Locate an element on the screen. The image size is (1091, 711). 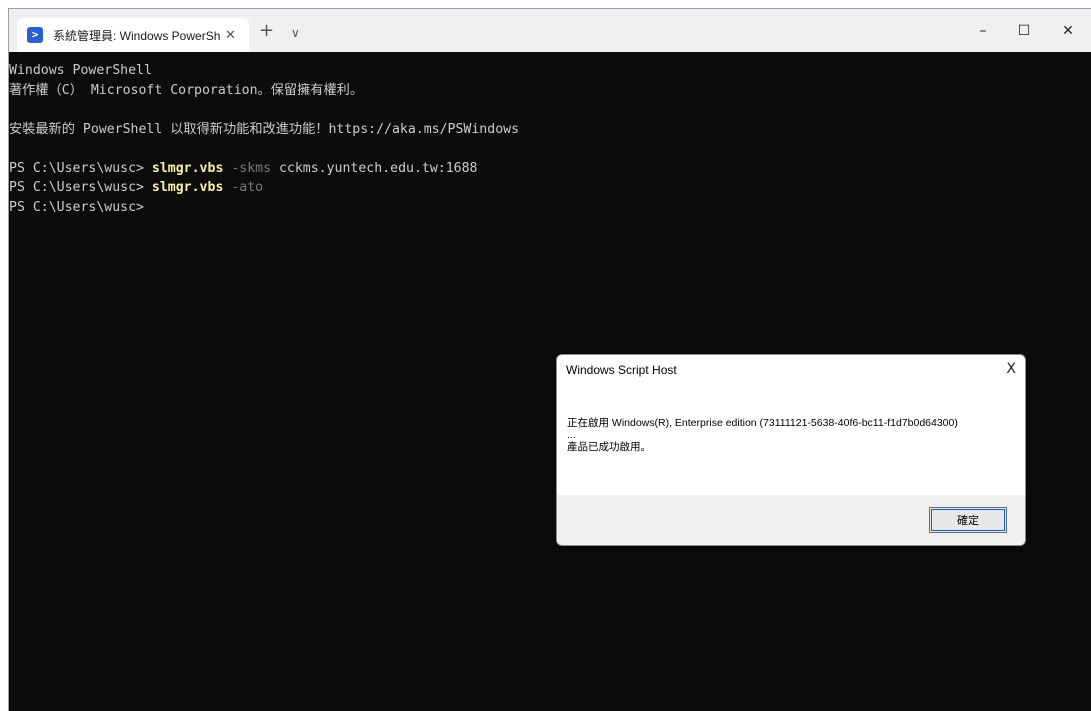
terminal-arg: cckms.yuntech.edu.tw:1688 is located at coordinates (374, 168).